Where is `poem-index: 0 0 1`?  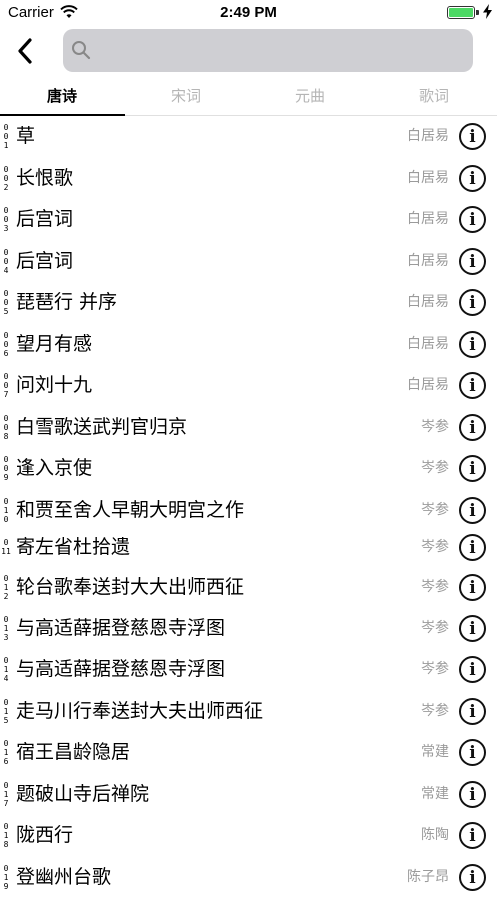 poem-index: 0 0 1 is located at coordinates (6, 136).